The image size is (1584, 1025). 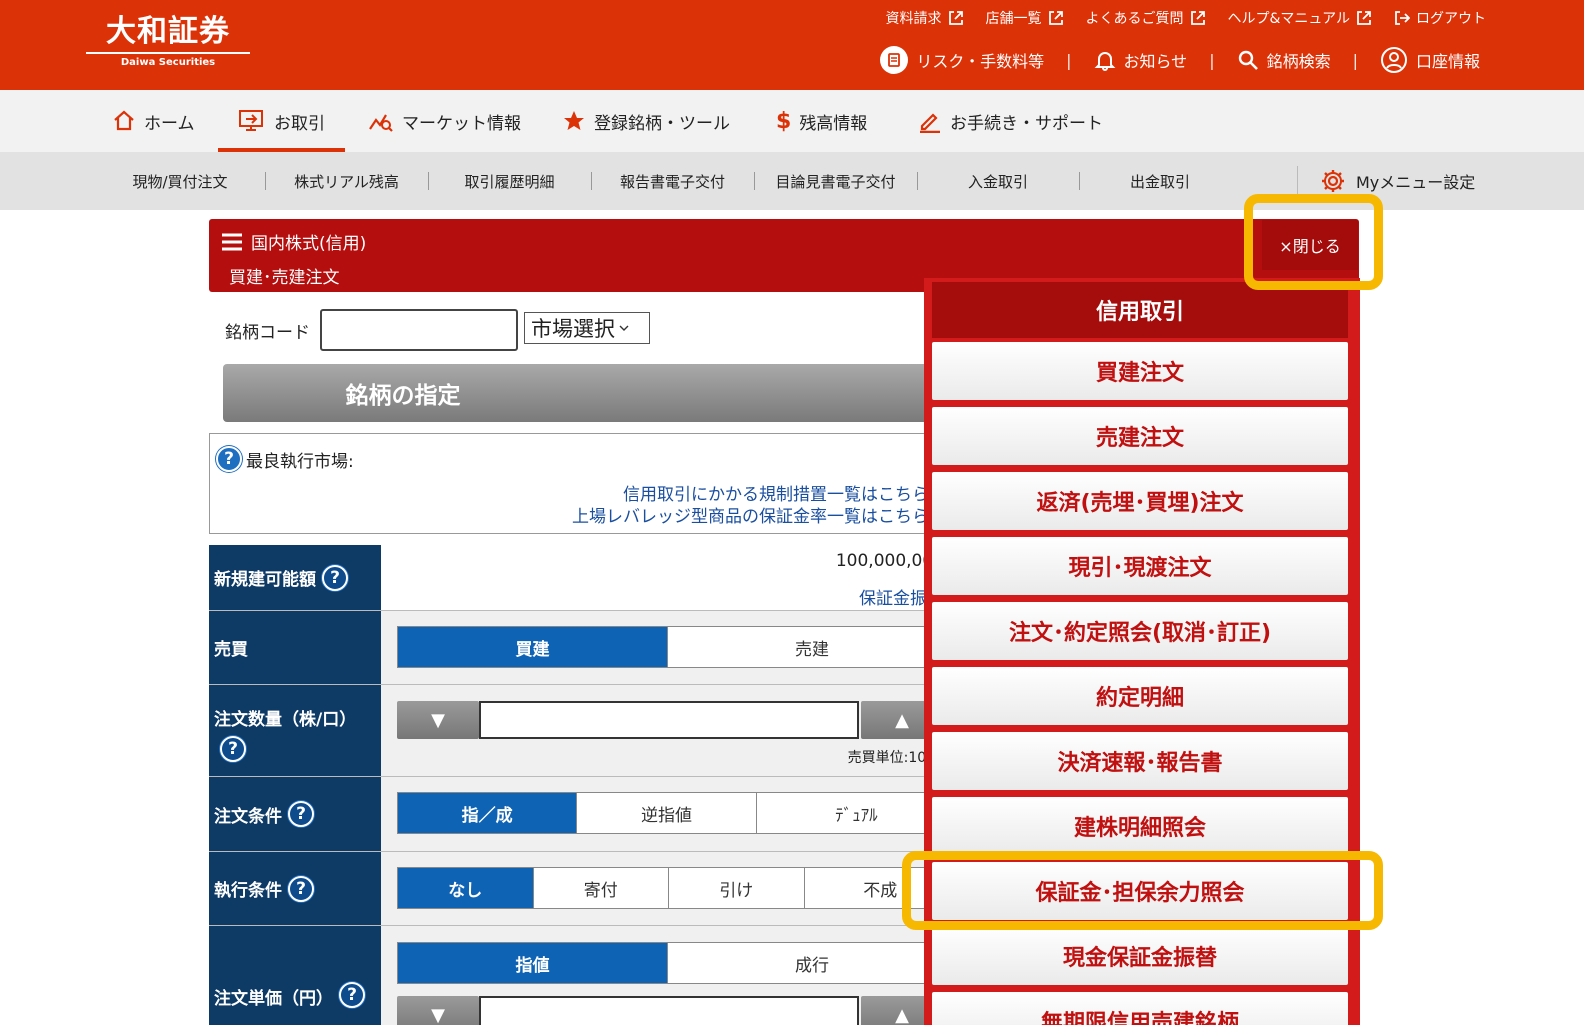 I want to click on side-sell-option: 売建, so click(x=812, y=647).